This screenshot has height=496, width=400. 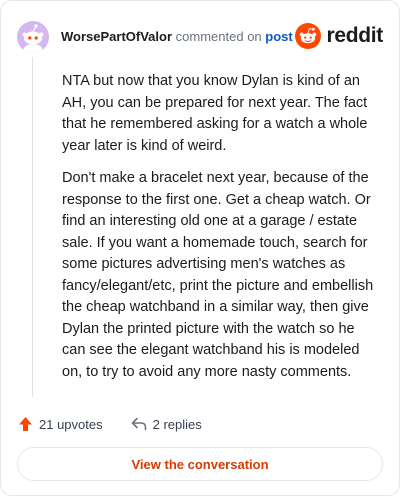 What do you see at coordinates (308, 36) in the screenshot?
I see `reddit-snoo-icon` at bounding box center [308, 36].